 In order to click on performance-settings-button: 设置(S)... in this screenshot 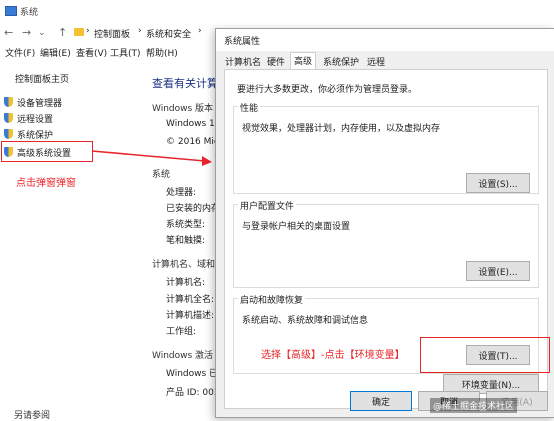, I will do `click(498, 183)`.